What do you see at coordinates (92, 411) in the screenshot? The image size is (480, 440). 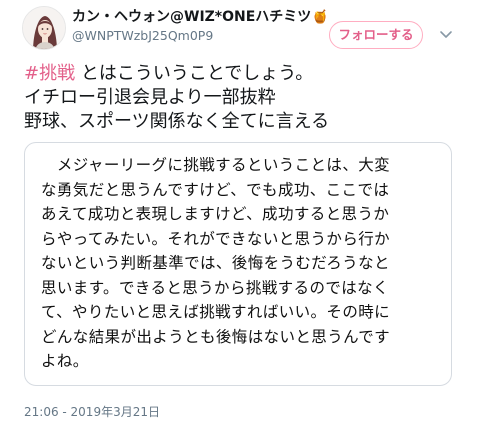 I see `tweet-timestamp: 21:06 - 2019年3月21日` at bounding box center [92, 411].